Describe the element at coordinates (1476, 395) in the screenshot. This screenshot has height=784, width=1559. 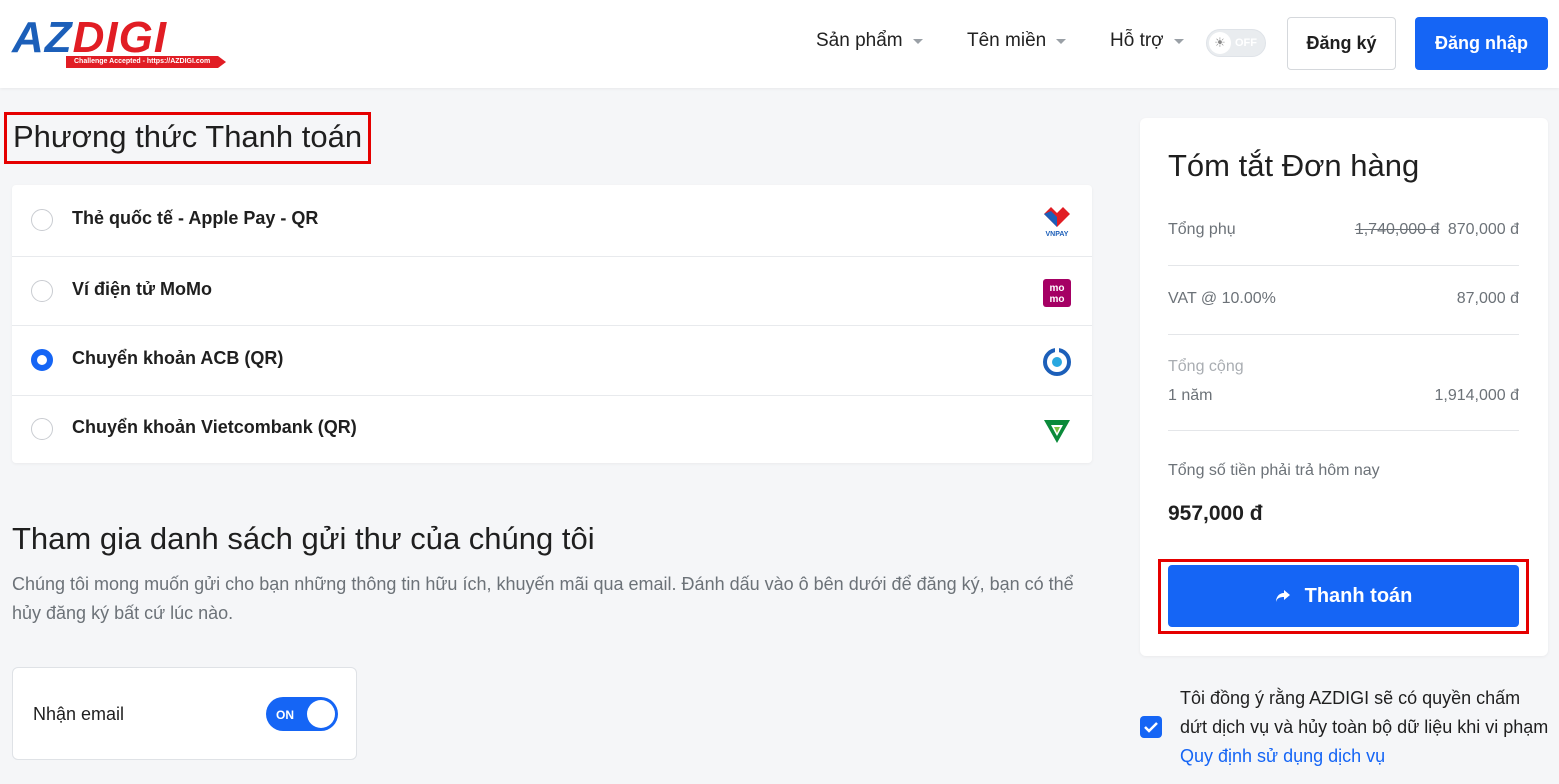
I see `billing-period-value: 1,914,000 đ` at that location.